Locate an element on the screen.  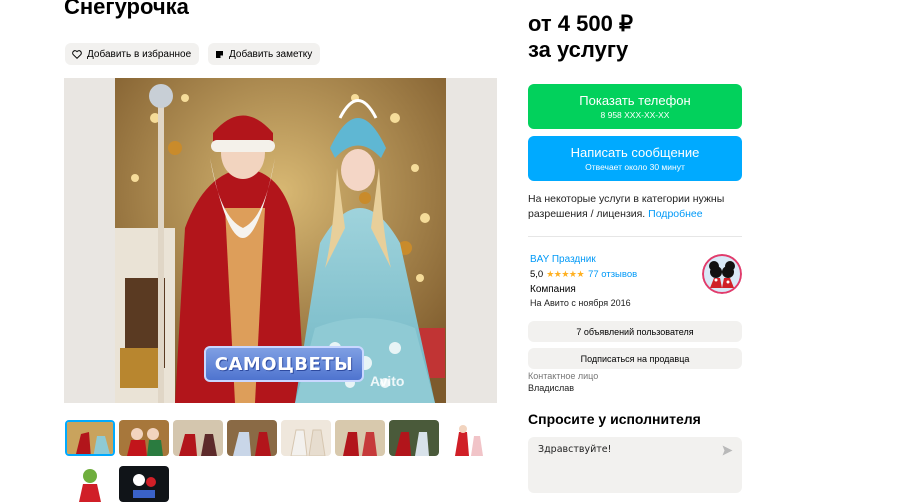
seller-type: Компания is located at coordinates (553, 289).